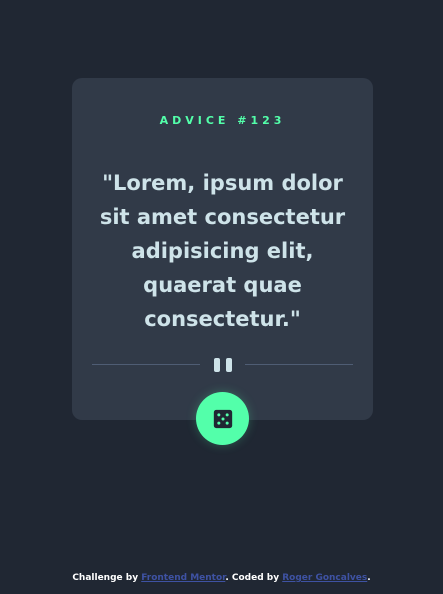 The image size is (443, 594). I want to click on divider-line-left, so click(146, 364).